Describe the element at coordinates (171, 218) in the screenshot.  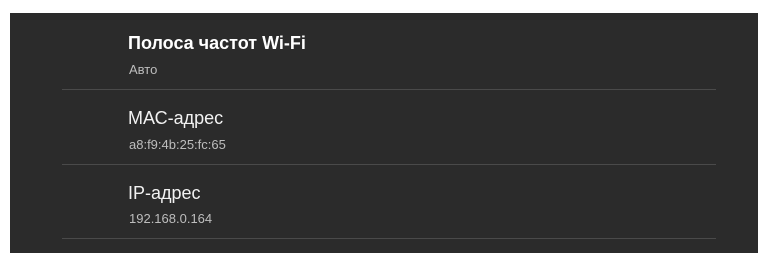
I see `ip-address-value: 192.168.0.164` at that location.